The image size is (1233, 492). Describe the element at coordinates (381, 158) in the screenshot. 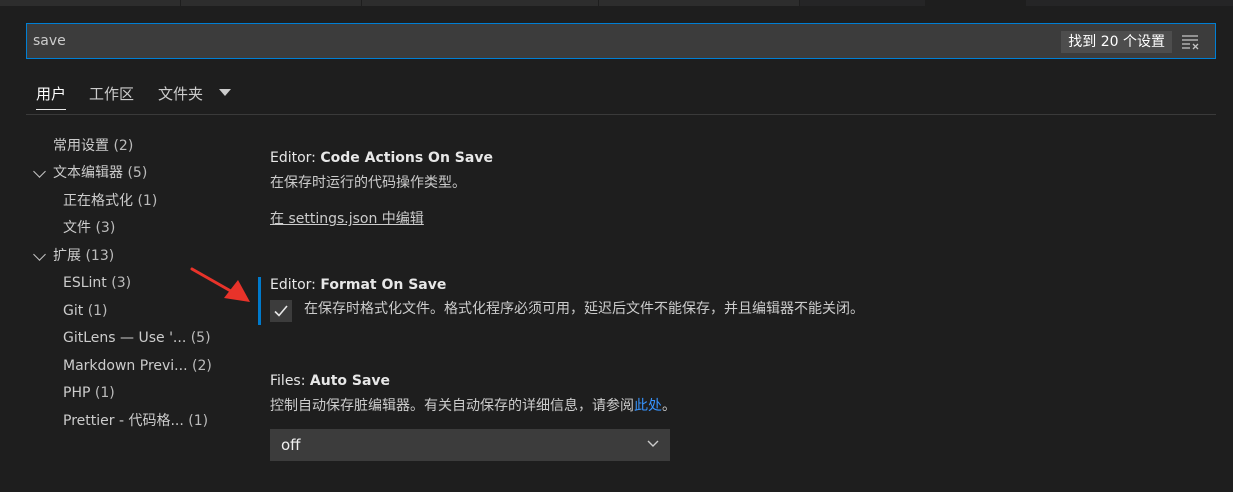

I see `setting-title: Editor: Code Actions On Save` at that location.